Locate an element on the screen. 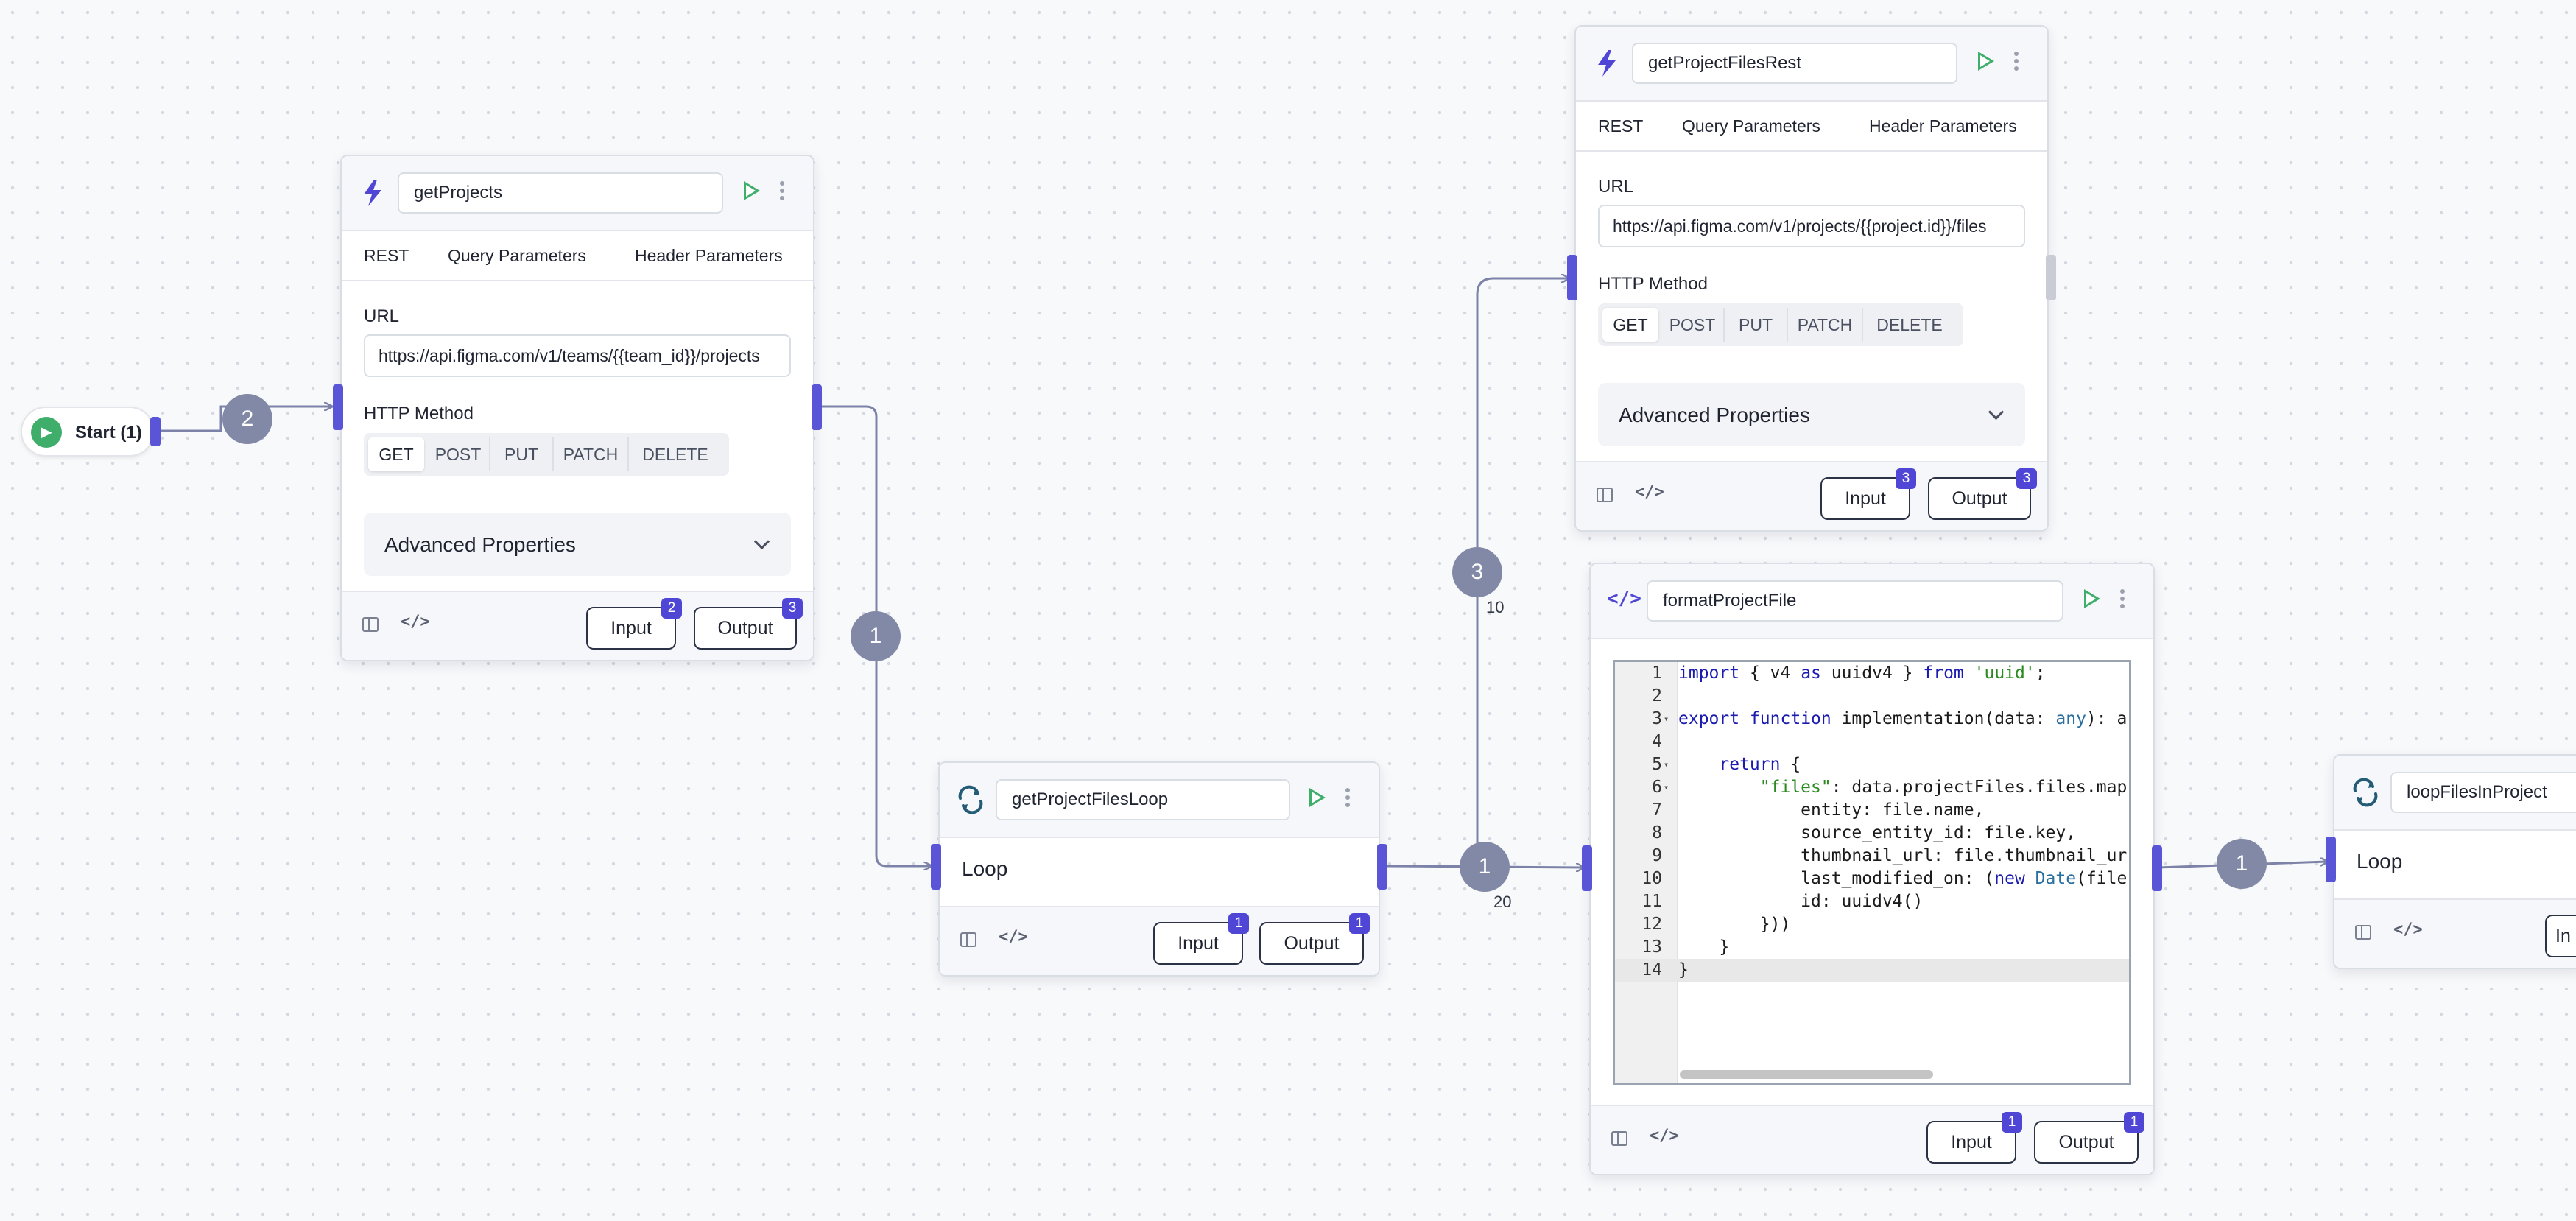 This screenshot has width=2576, height=1221. edge-badge-loopfiles: 1 is located at coordinates (2242, 864).